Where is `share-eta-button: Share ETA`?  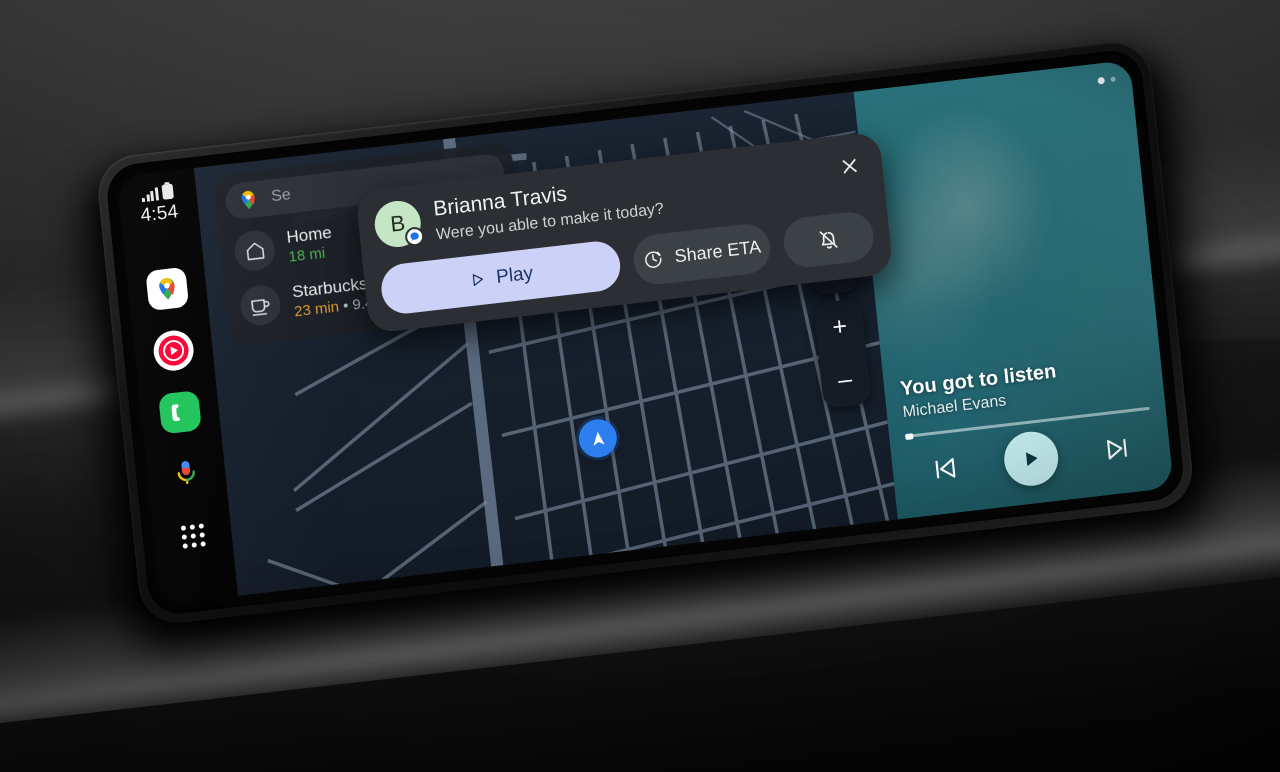 share-eta-button: Share ETA is located at coordinates (702, 254).